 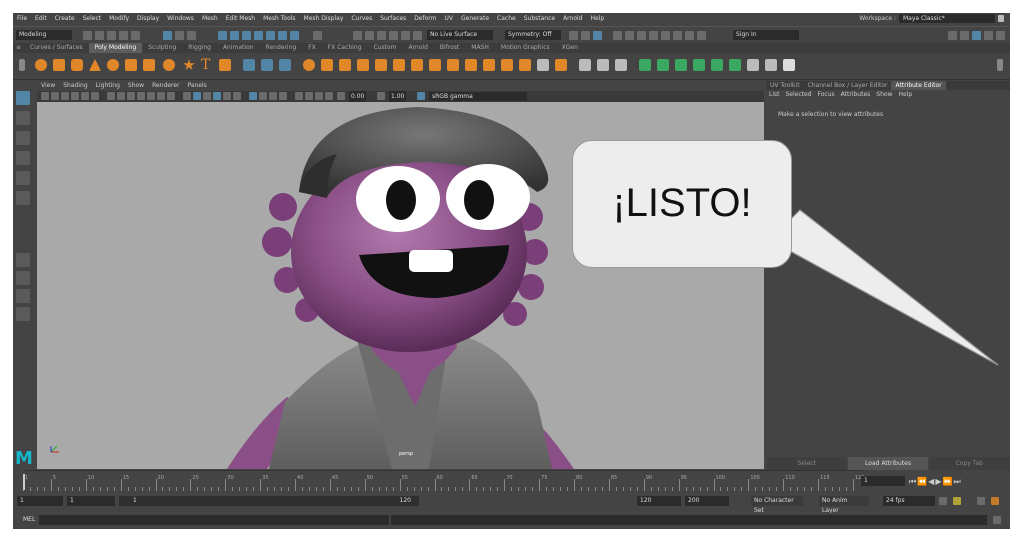 I want to click on speech-bubble: ¡LISTO!, so click(x=682, y=204).